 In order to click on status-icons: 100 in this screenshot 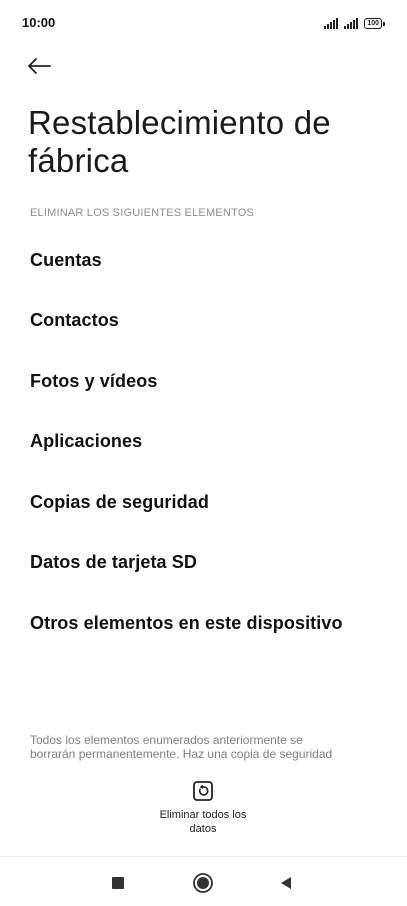, I will do `click(354, 21)`.